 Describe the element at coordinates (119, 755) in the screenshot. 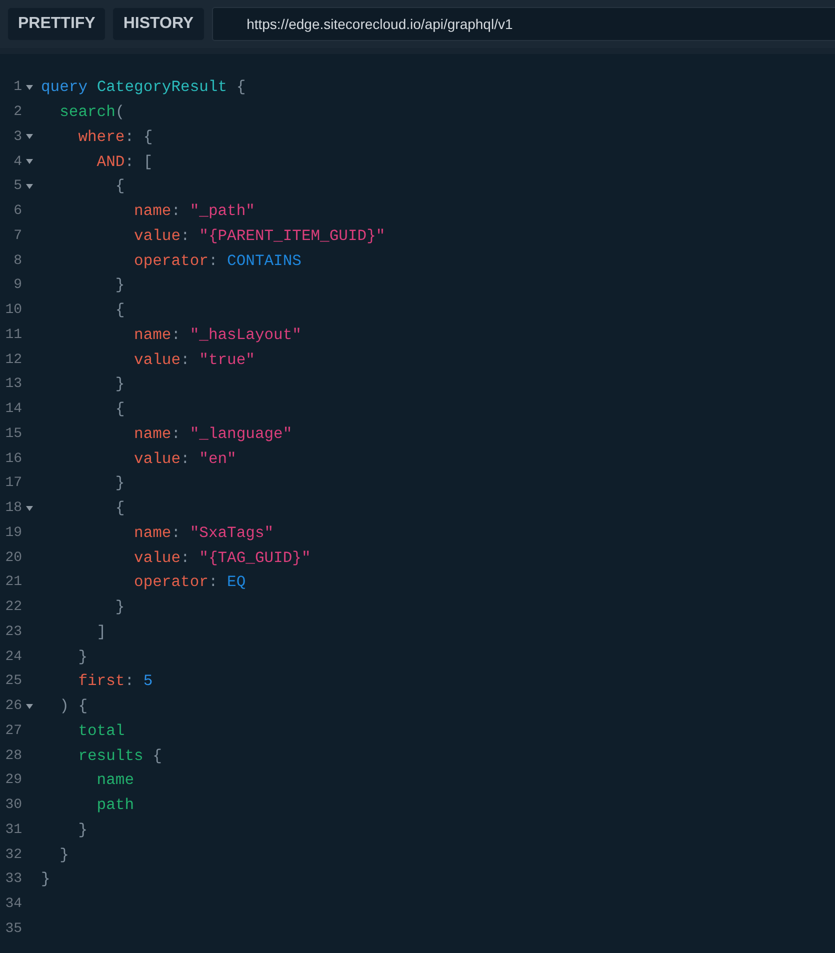

I see `code-line: results {` at that location.